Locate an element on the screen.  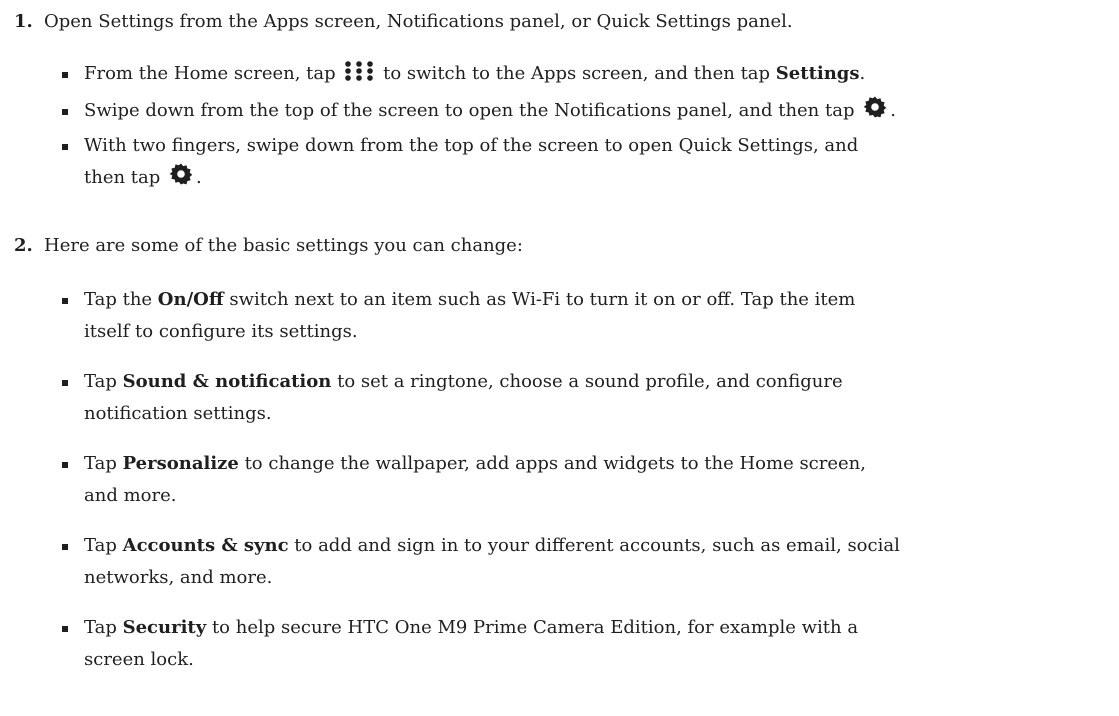
bullet-text: then tap is located at coordinates (122, 177).